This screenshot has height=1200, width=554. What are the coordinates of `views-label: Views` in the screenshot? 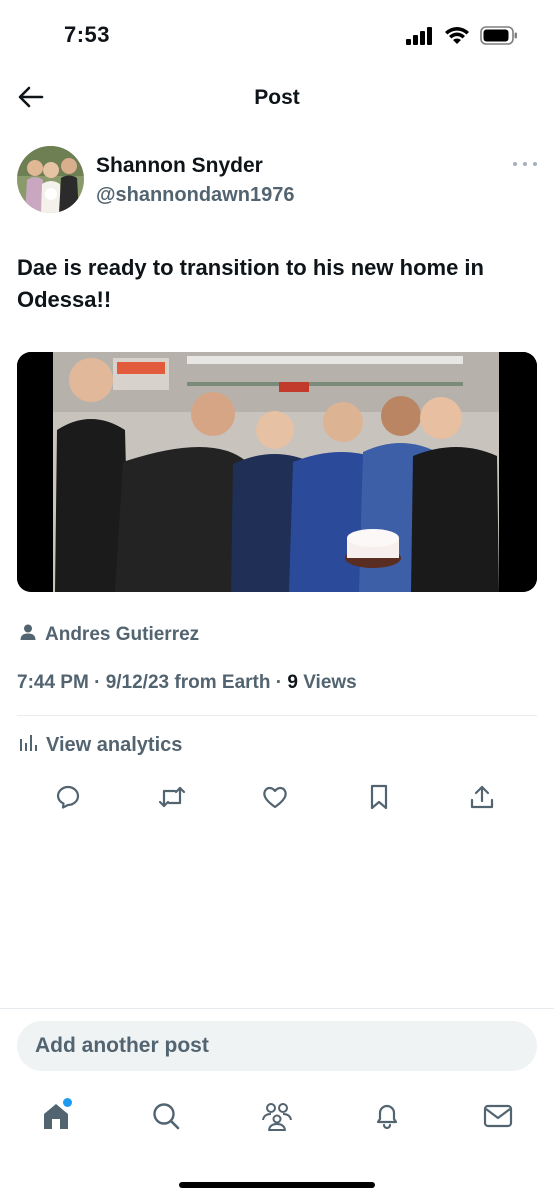 It's located at (330, 682).